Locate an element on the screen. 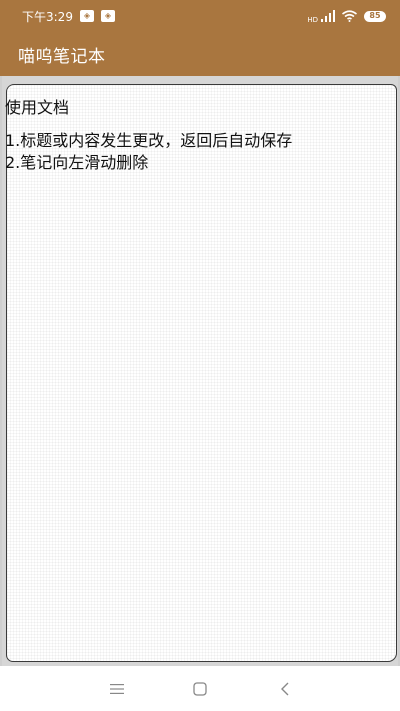  note-body: 使用文档 1.标题或内容发生更改，返回后自动保存 2.笔记向左滑动删除 is located at coordinates (201, 135).